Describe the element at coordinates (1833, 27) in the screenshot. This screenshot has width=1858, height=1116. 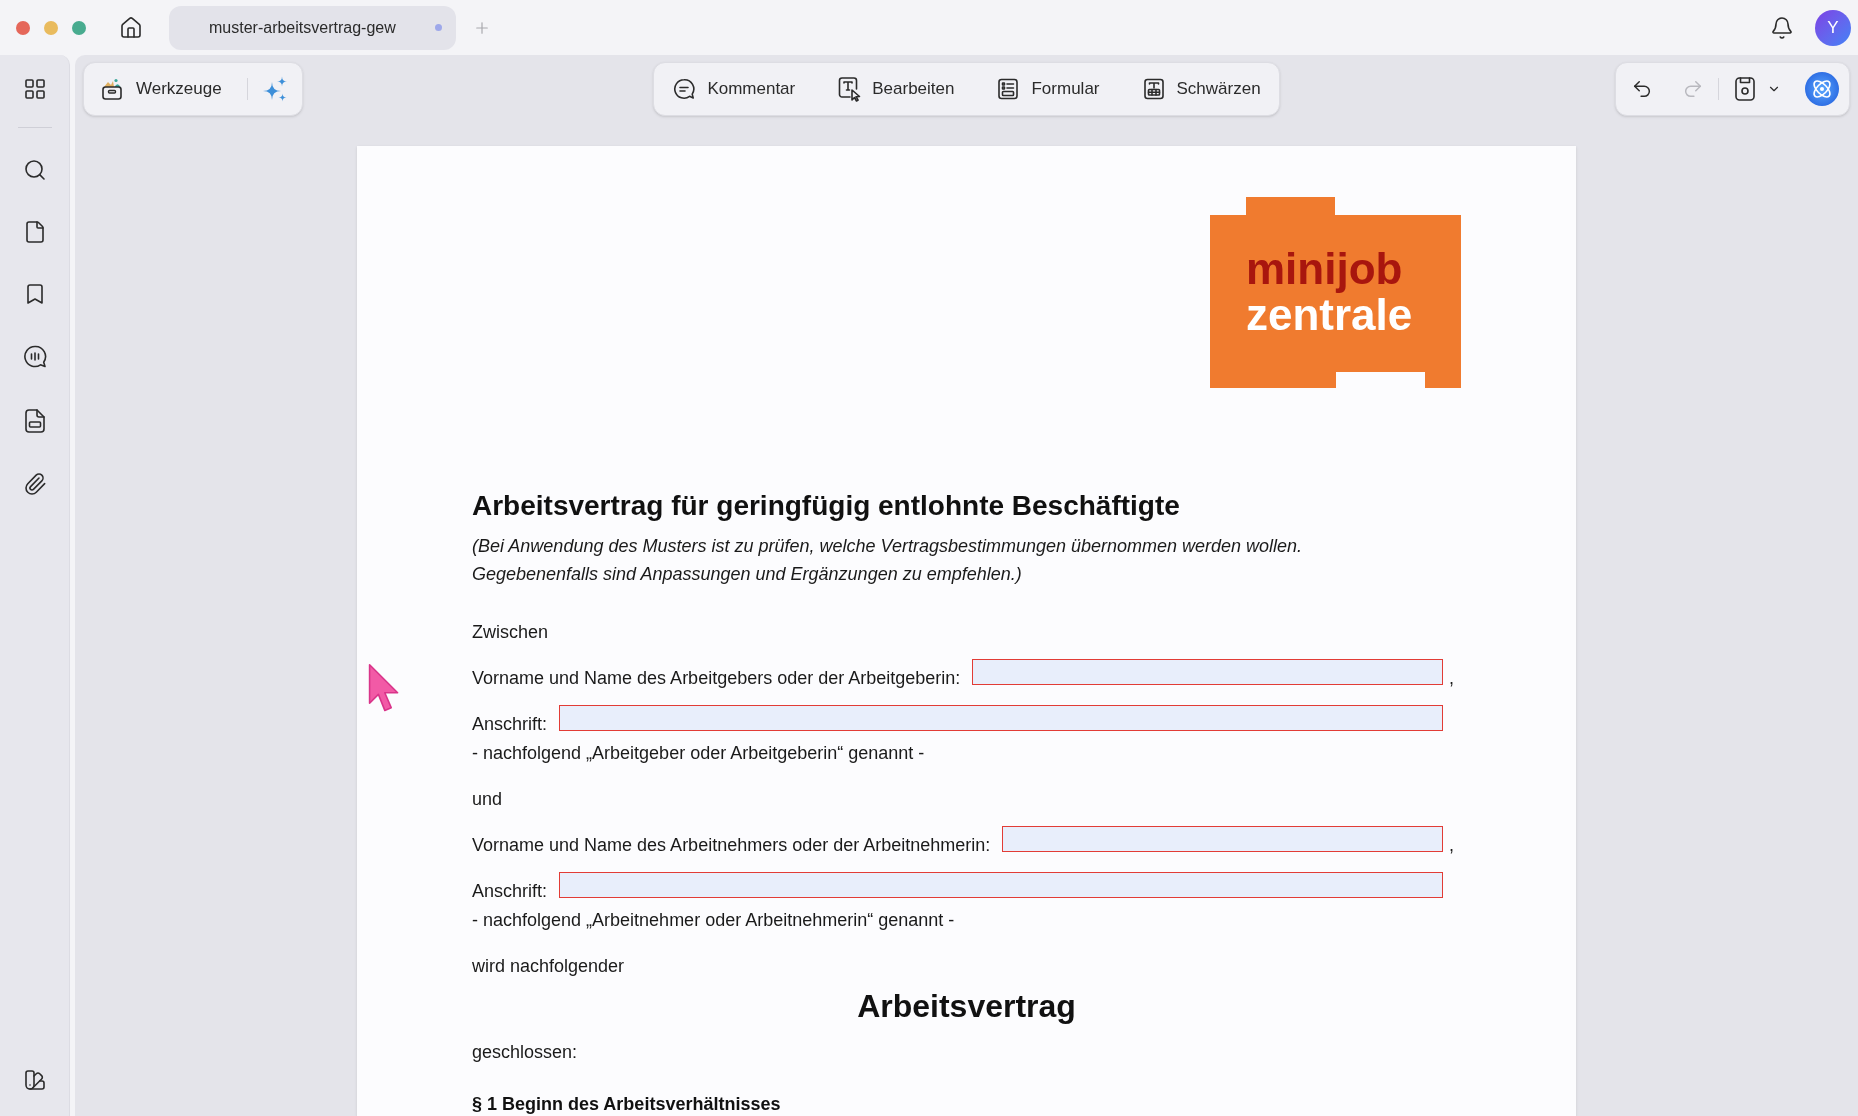
I see `user-avatar: Y` at that location.